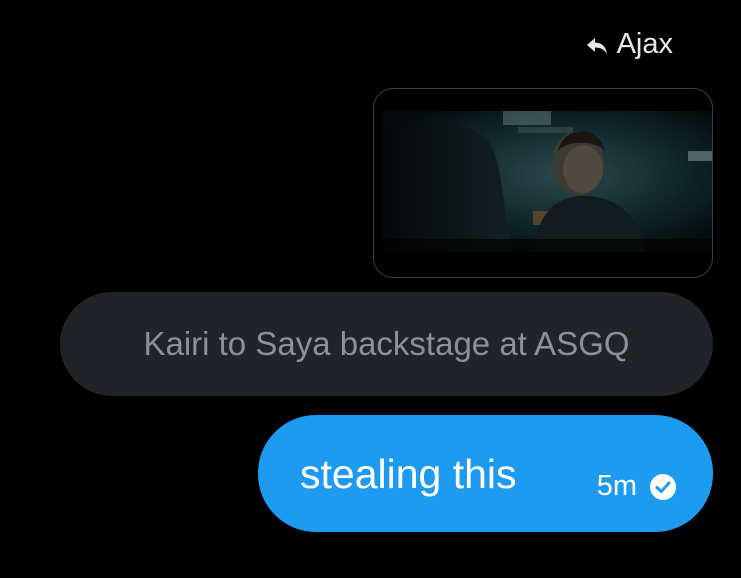 Image resolution: width=741 pixels, height=578 pixels. I want to click on quoted-message-text: Kairi to Saya backstage at ASGQ, so click(386, 343).